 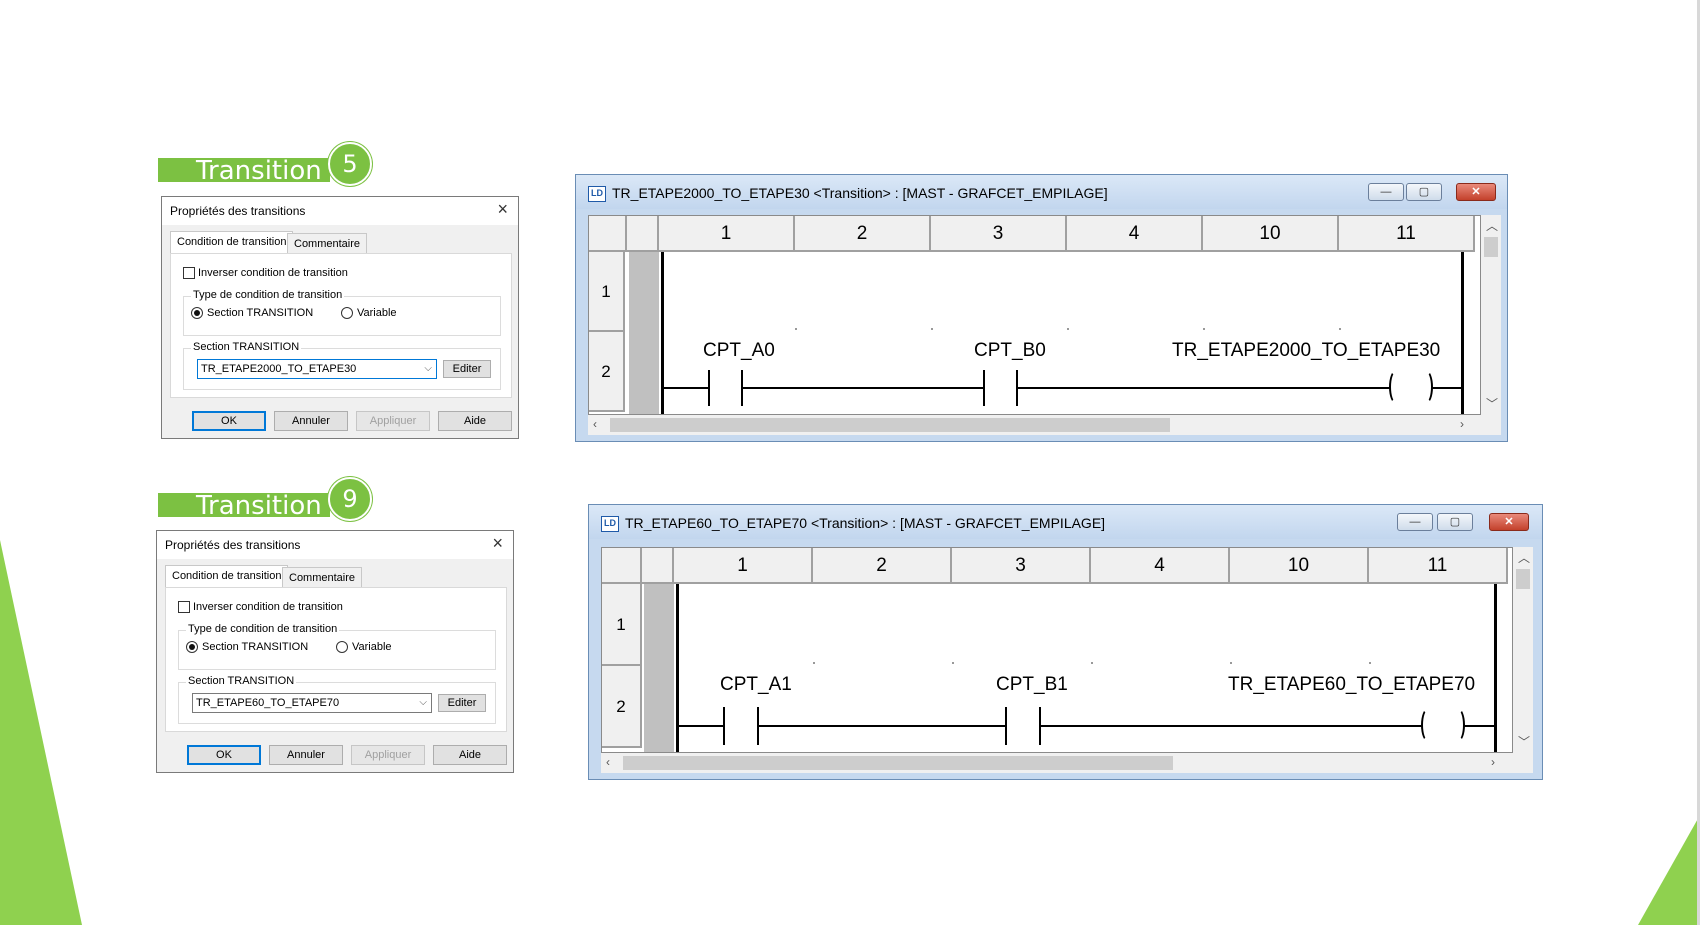 I want to click on section-select-value: TR_ETAPE60_TO_ETAPE70, so click(x=268, y=703).